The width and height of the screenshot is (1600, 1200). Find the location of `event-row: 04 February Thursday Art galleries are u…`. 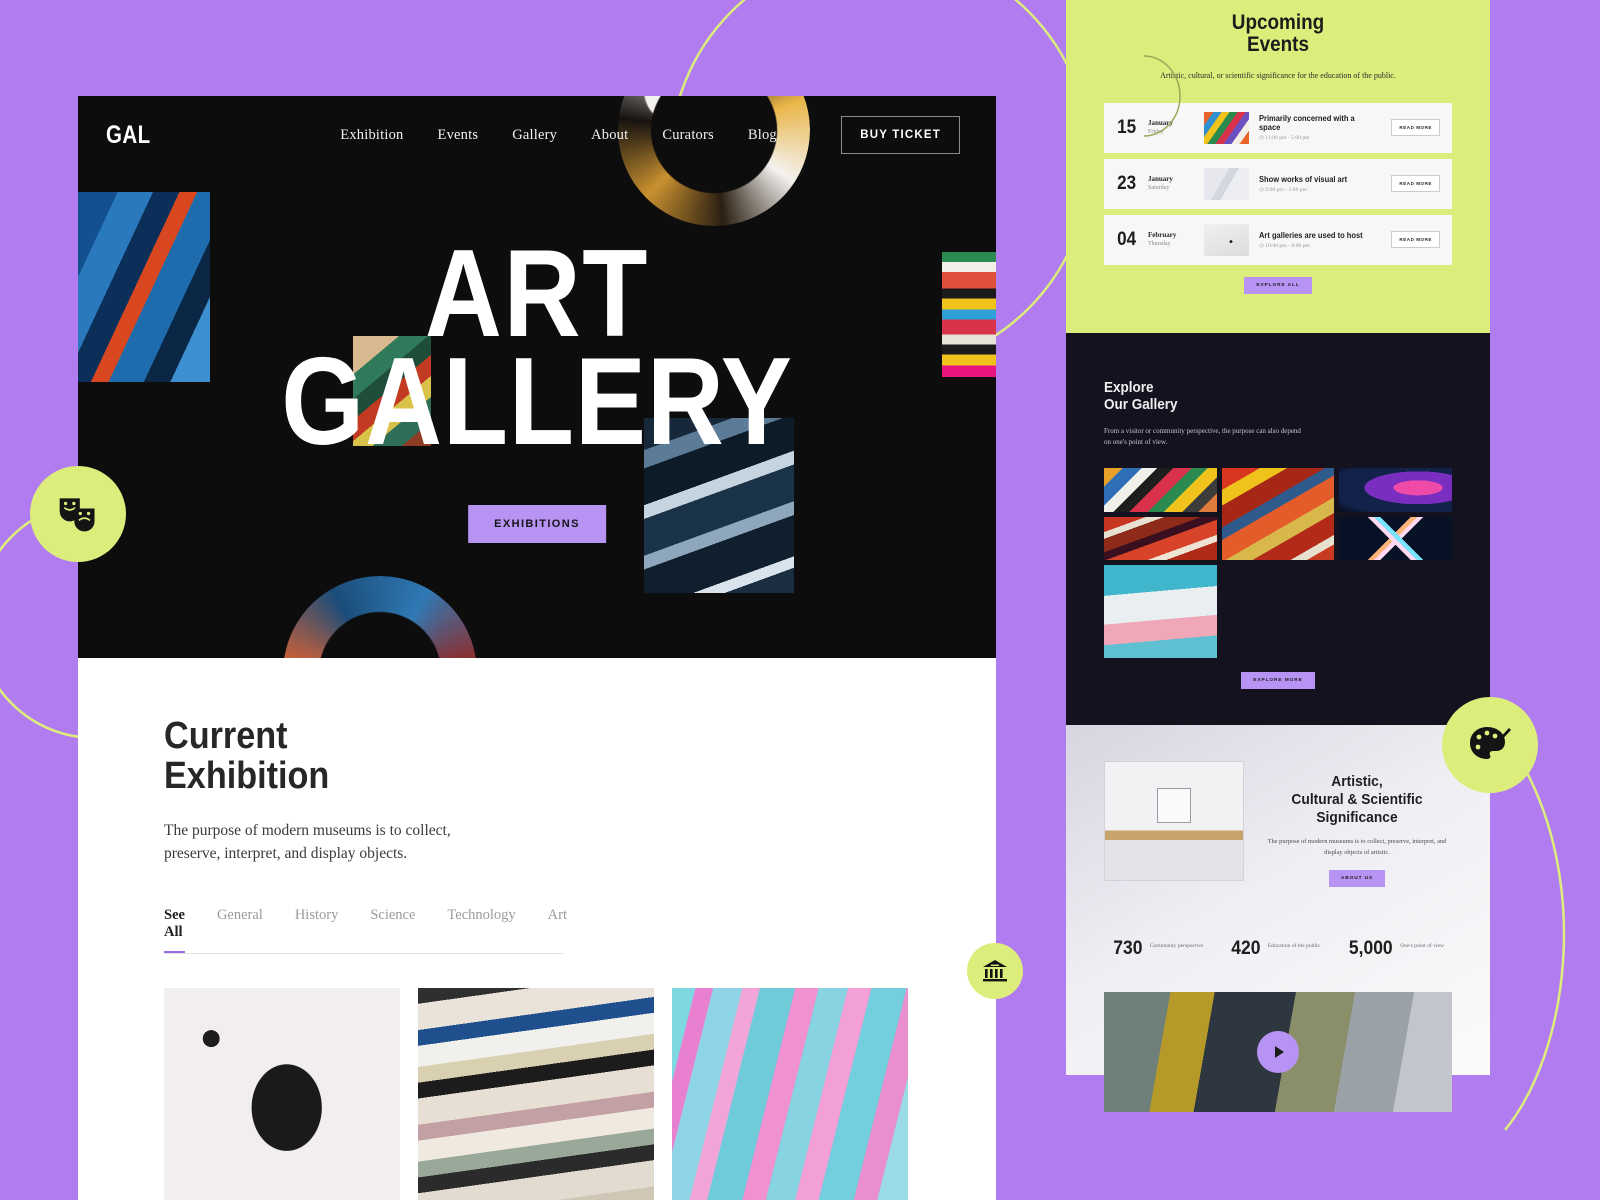

event-row: 04 February Thursday Art galleries are u… is located at coordinates (1278, 239).